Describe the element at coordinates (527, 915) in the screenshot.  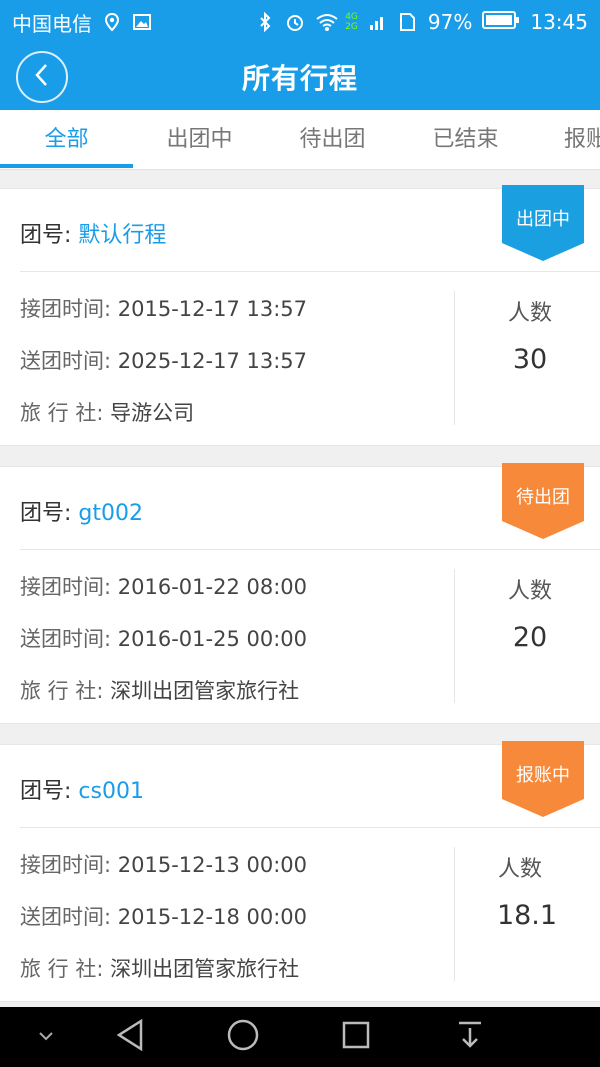
I see `headcount-value: 18.1` at that location.